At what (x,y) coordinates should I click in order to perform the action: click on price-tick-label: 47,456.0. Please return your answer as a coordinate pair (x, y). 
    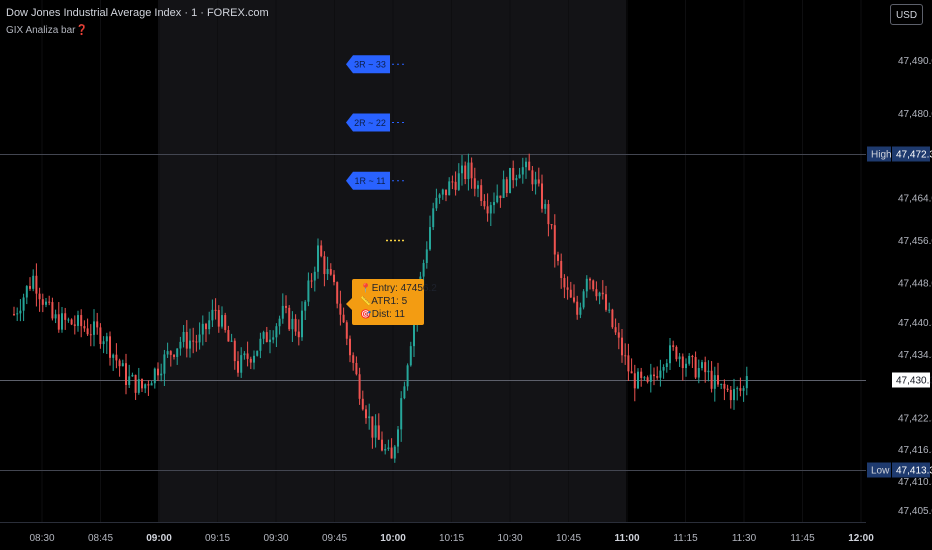
    Looking at the image, I should click on (915, 241).